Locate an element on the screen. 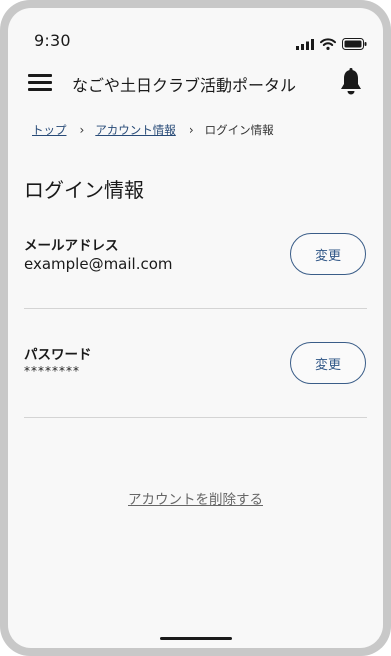 This screenshot has width=391, height=656. app-header: なごや土日クラブ活動ポータル is located at coordinates (195, 84).